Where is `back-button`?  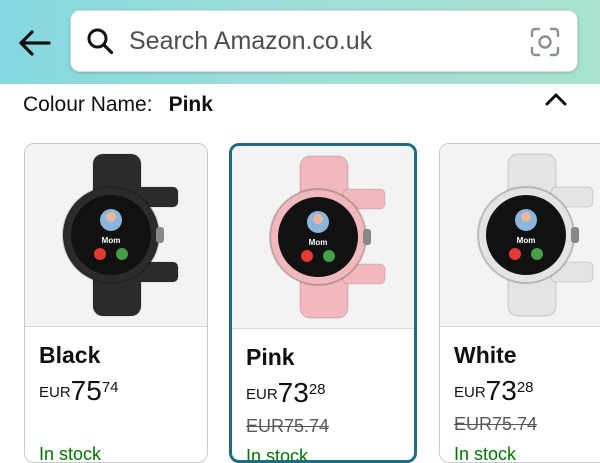 back-button is located at coordinates (34, 43).